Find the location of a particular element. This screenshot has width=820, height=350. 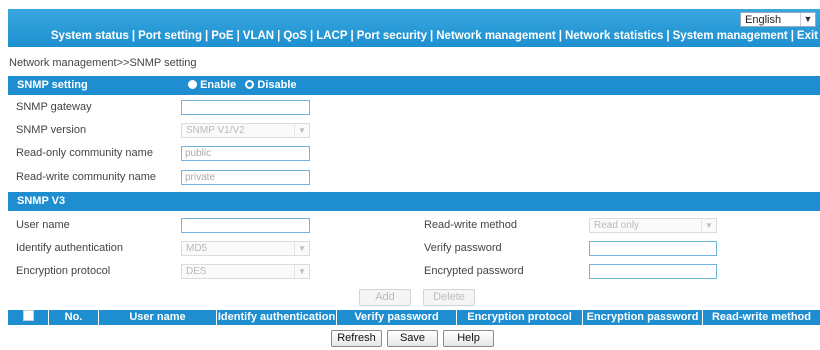

language-value: English is located at coordinates (763, 20).